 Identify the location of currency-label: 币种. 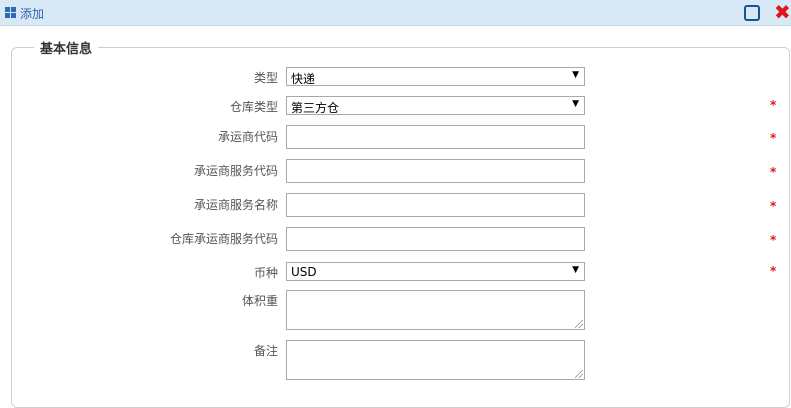
(265, 273).